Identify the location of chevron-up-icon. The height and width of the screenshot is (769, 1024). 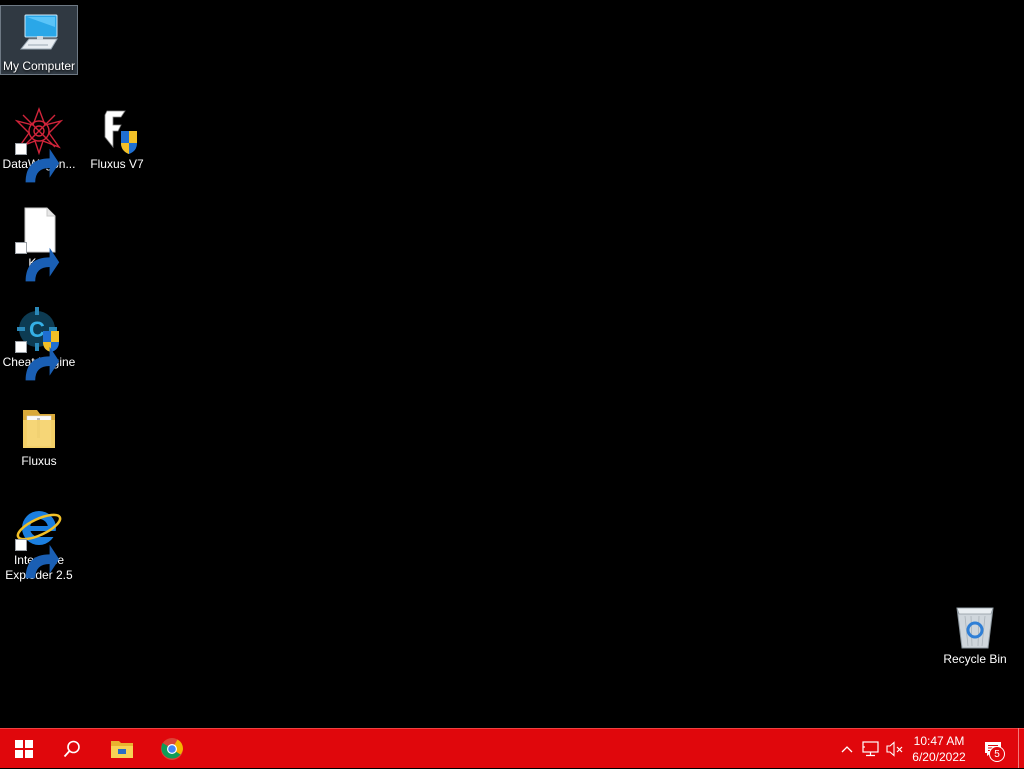
(847, 749).